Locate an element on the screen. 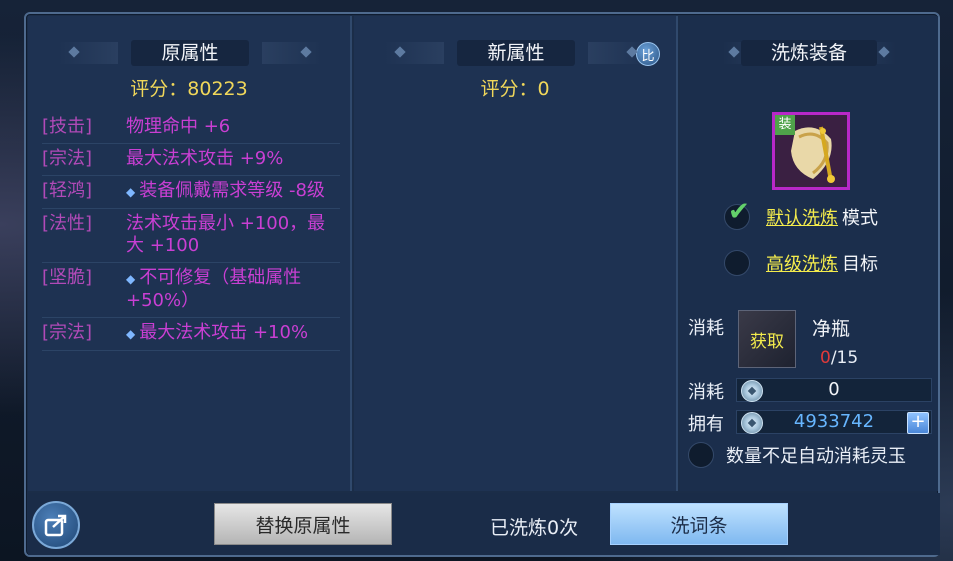 The width and height of the screenshot is (953, 561). attribute-value-text: 不可修复（基础属性+50%） is located at coordinates (214, 289).